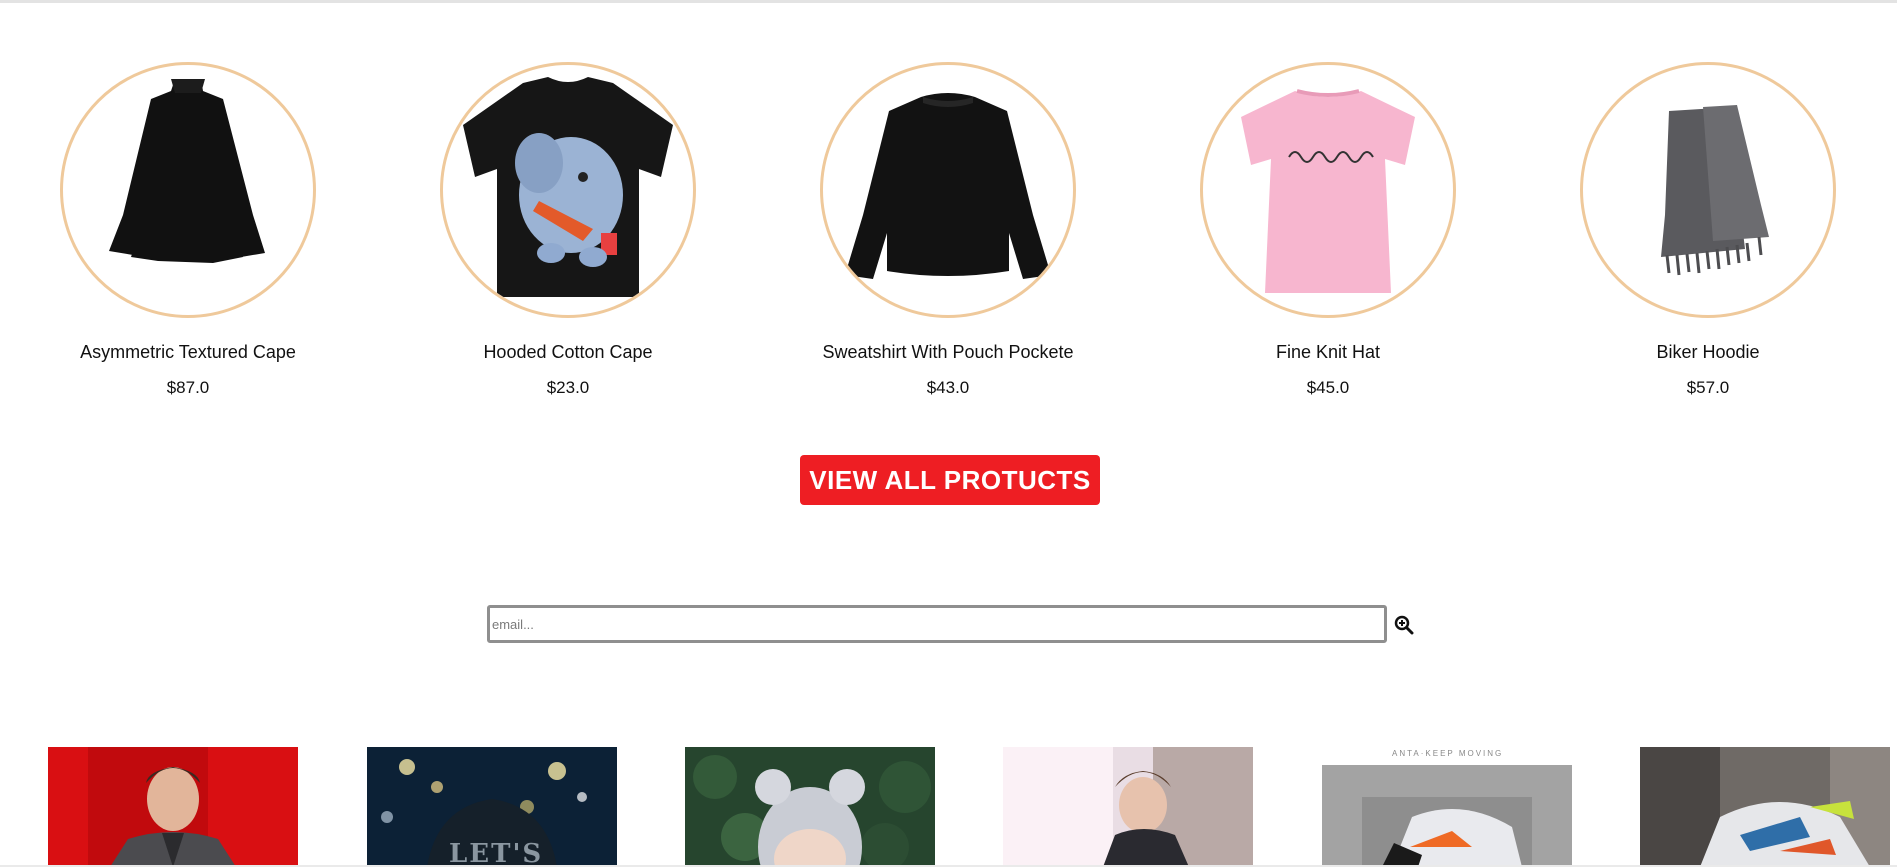  Describe the element at coordinates (1404, 625) in the screenshot. I see `zoom-in-icon` at that location.